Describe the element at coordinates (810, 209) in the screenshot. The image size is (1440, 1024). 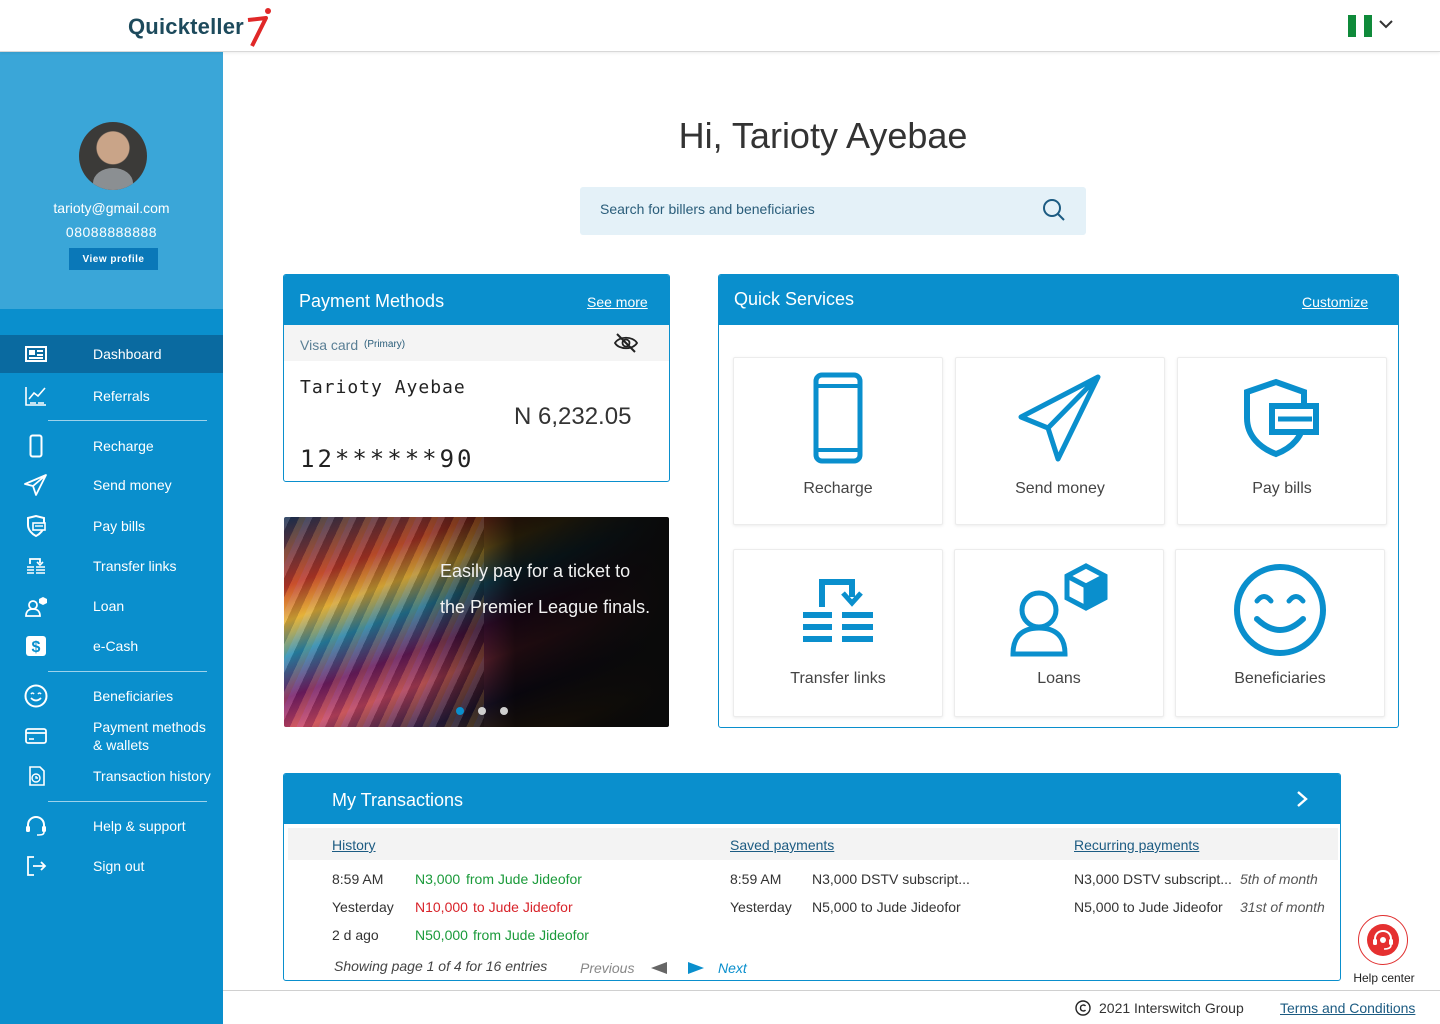
I see `search-input` at that location.